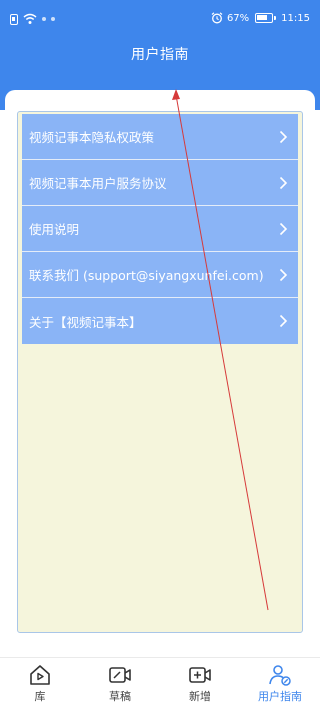 This screenshot has height=707, width=320. I want to click on add-video-icon, so click(200, 675).